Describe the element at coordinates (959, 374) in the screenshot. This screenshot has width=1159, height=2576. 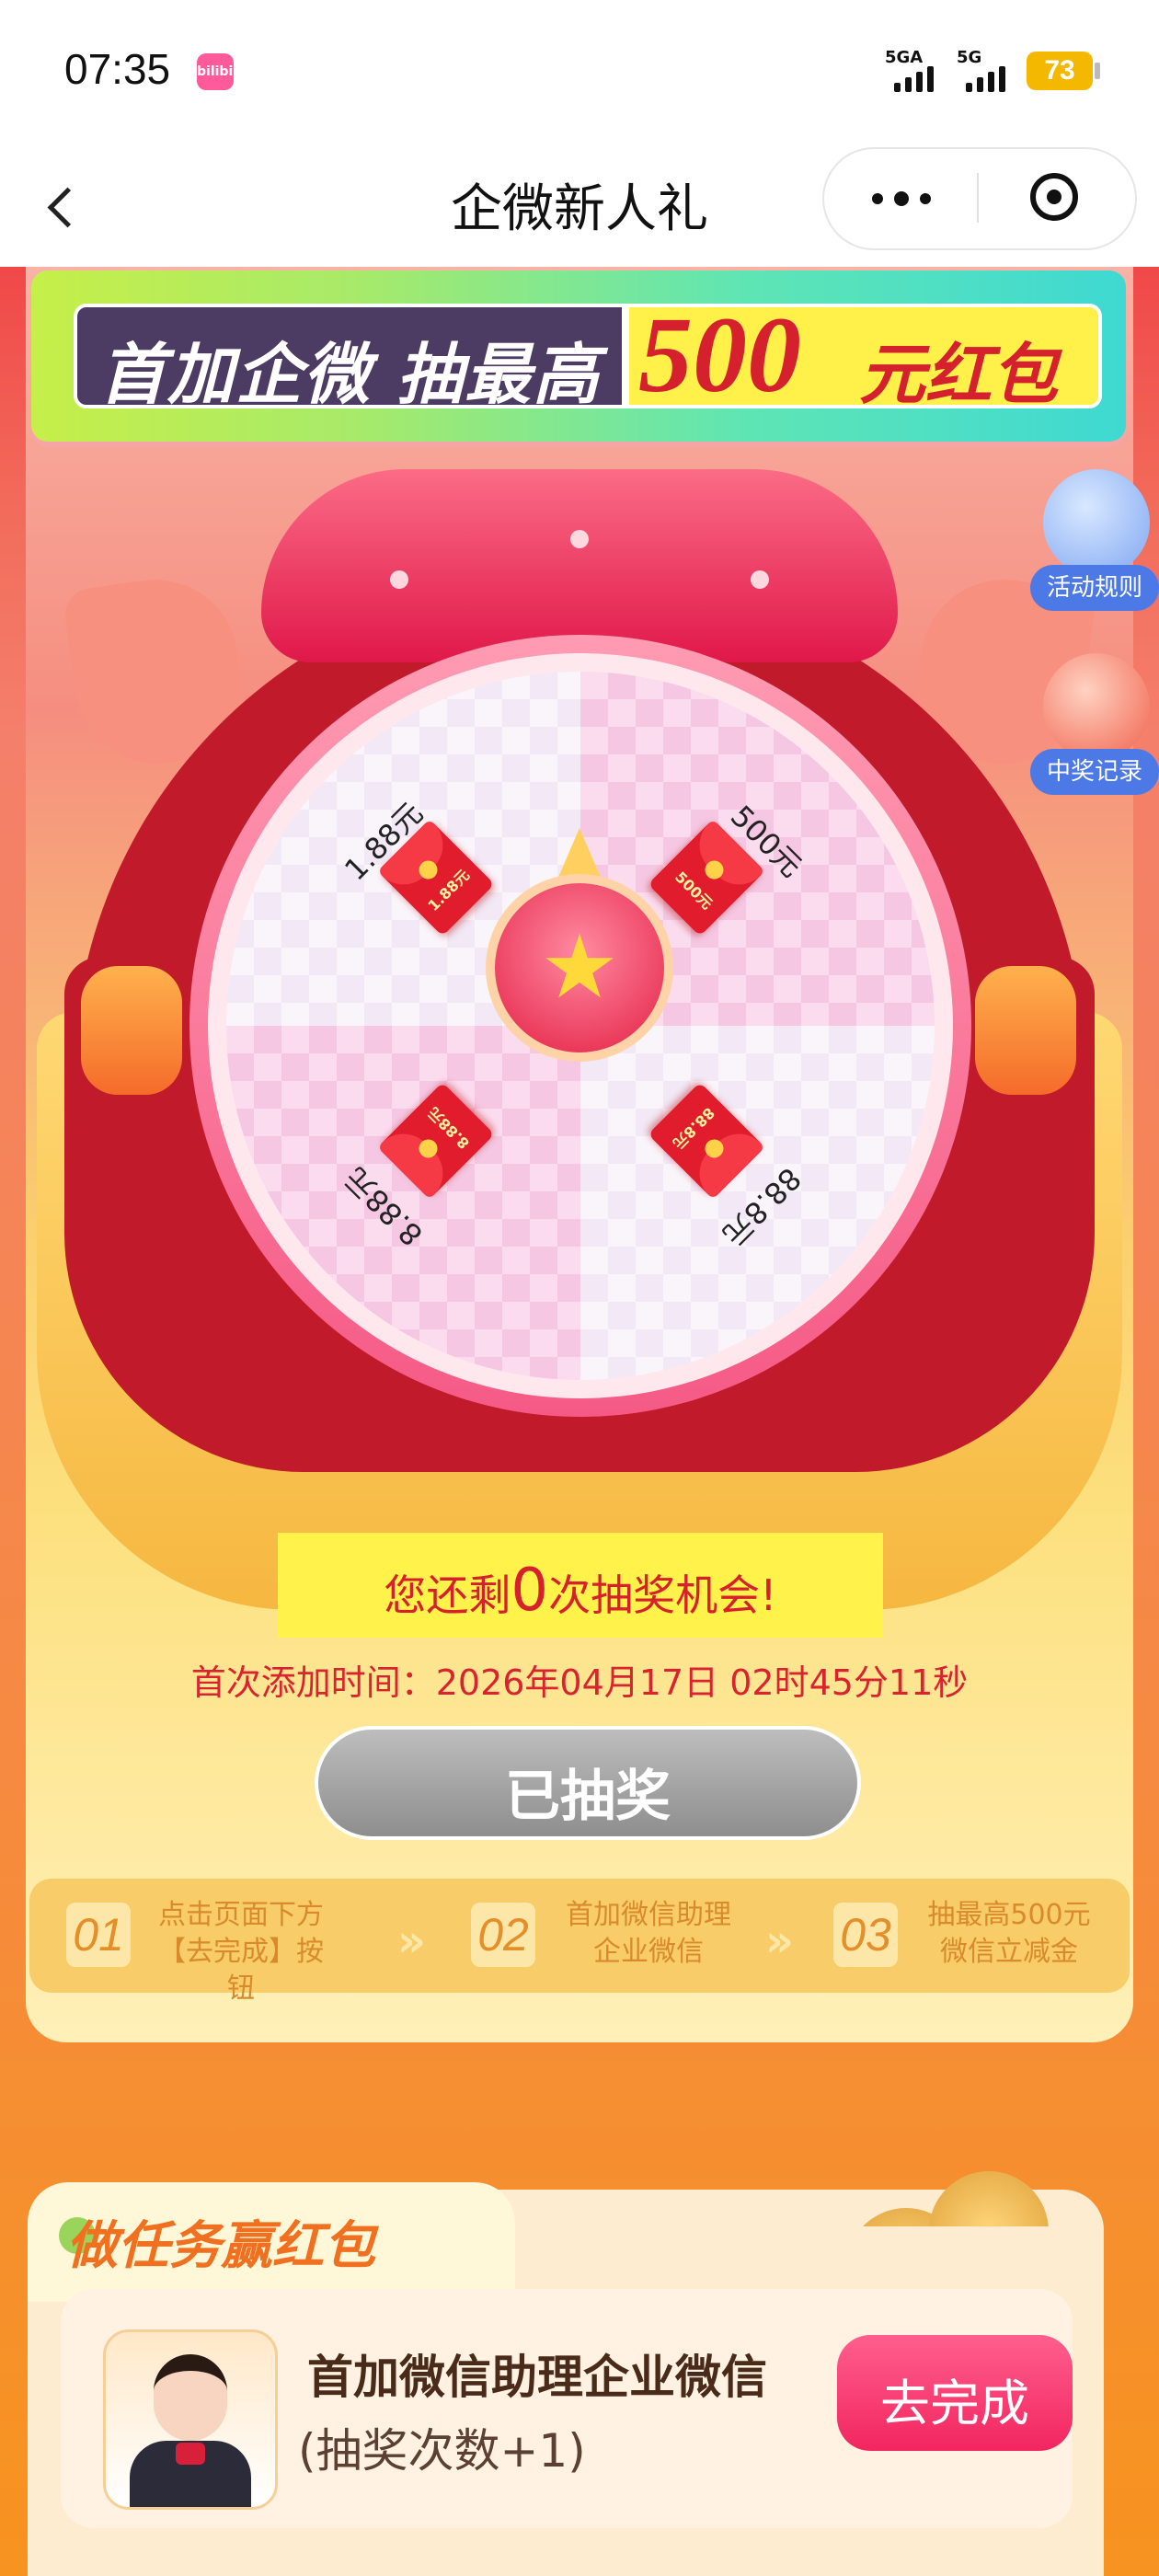
I see `hero-suffix: 元红包` at that location.